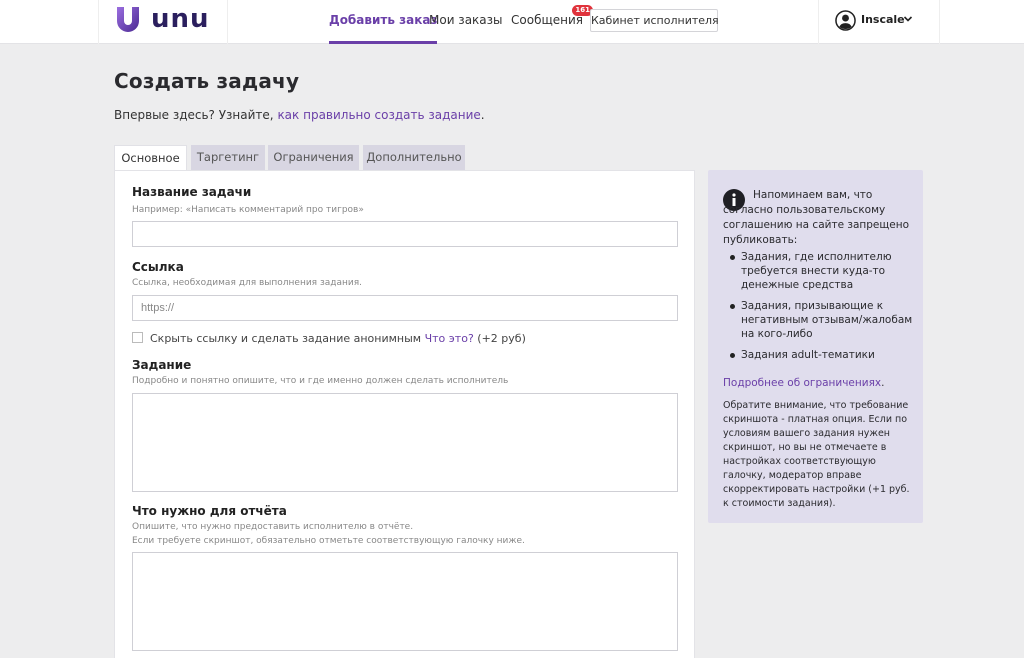  I want to click on nav-my-orders-label: Мои заказы, so click(466, 20).